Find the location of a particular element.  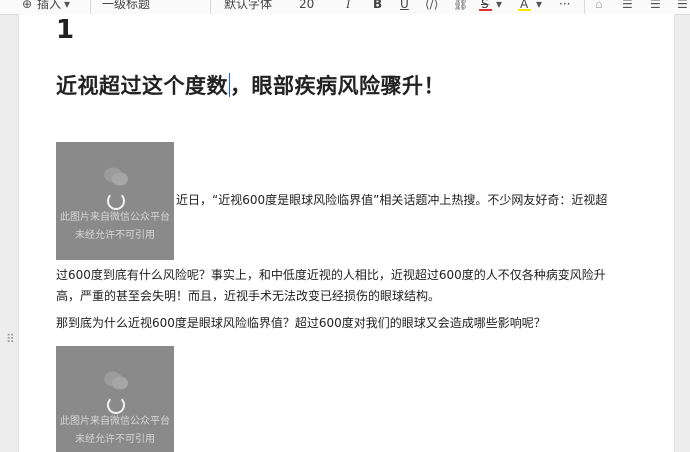

paragraph-text: 近日，“近视600度是眼球风险临界值”相关话题冲上热搜。不少网友好奇：近视超 is located at coordinates (391, 200).